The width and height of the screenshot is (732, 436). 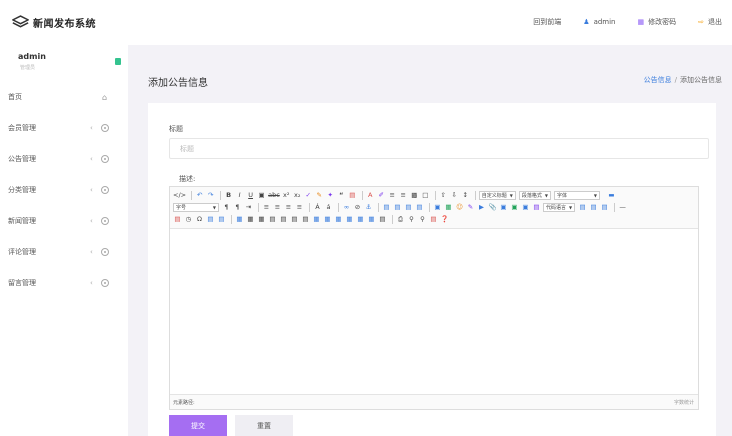 I want to click on snapscreen-icon: ▤, so click(x=221, y=219).